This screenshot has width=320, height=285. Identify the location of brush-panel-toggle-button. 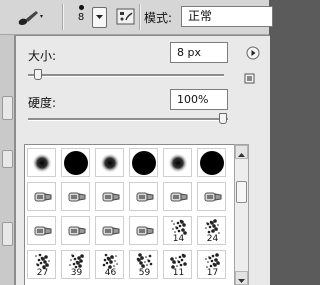
(126, 17).